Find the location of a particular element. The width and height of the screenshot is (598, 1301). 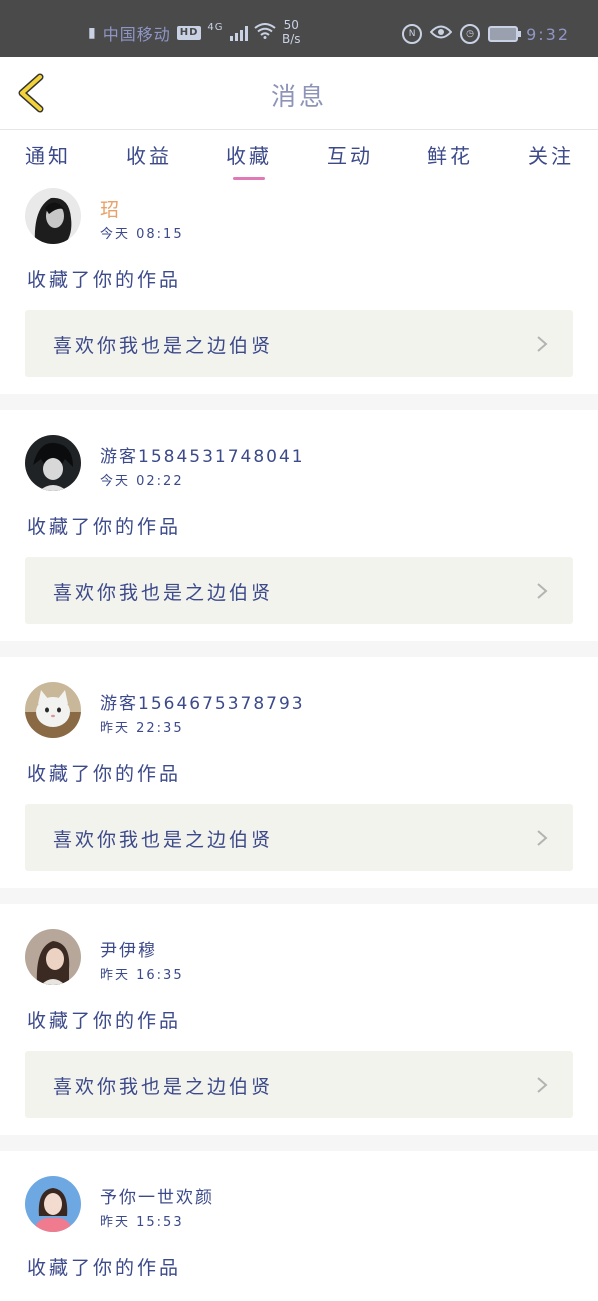

alarm-icon: ◷ is located at coordinates (470, 34).